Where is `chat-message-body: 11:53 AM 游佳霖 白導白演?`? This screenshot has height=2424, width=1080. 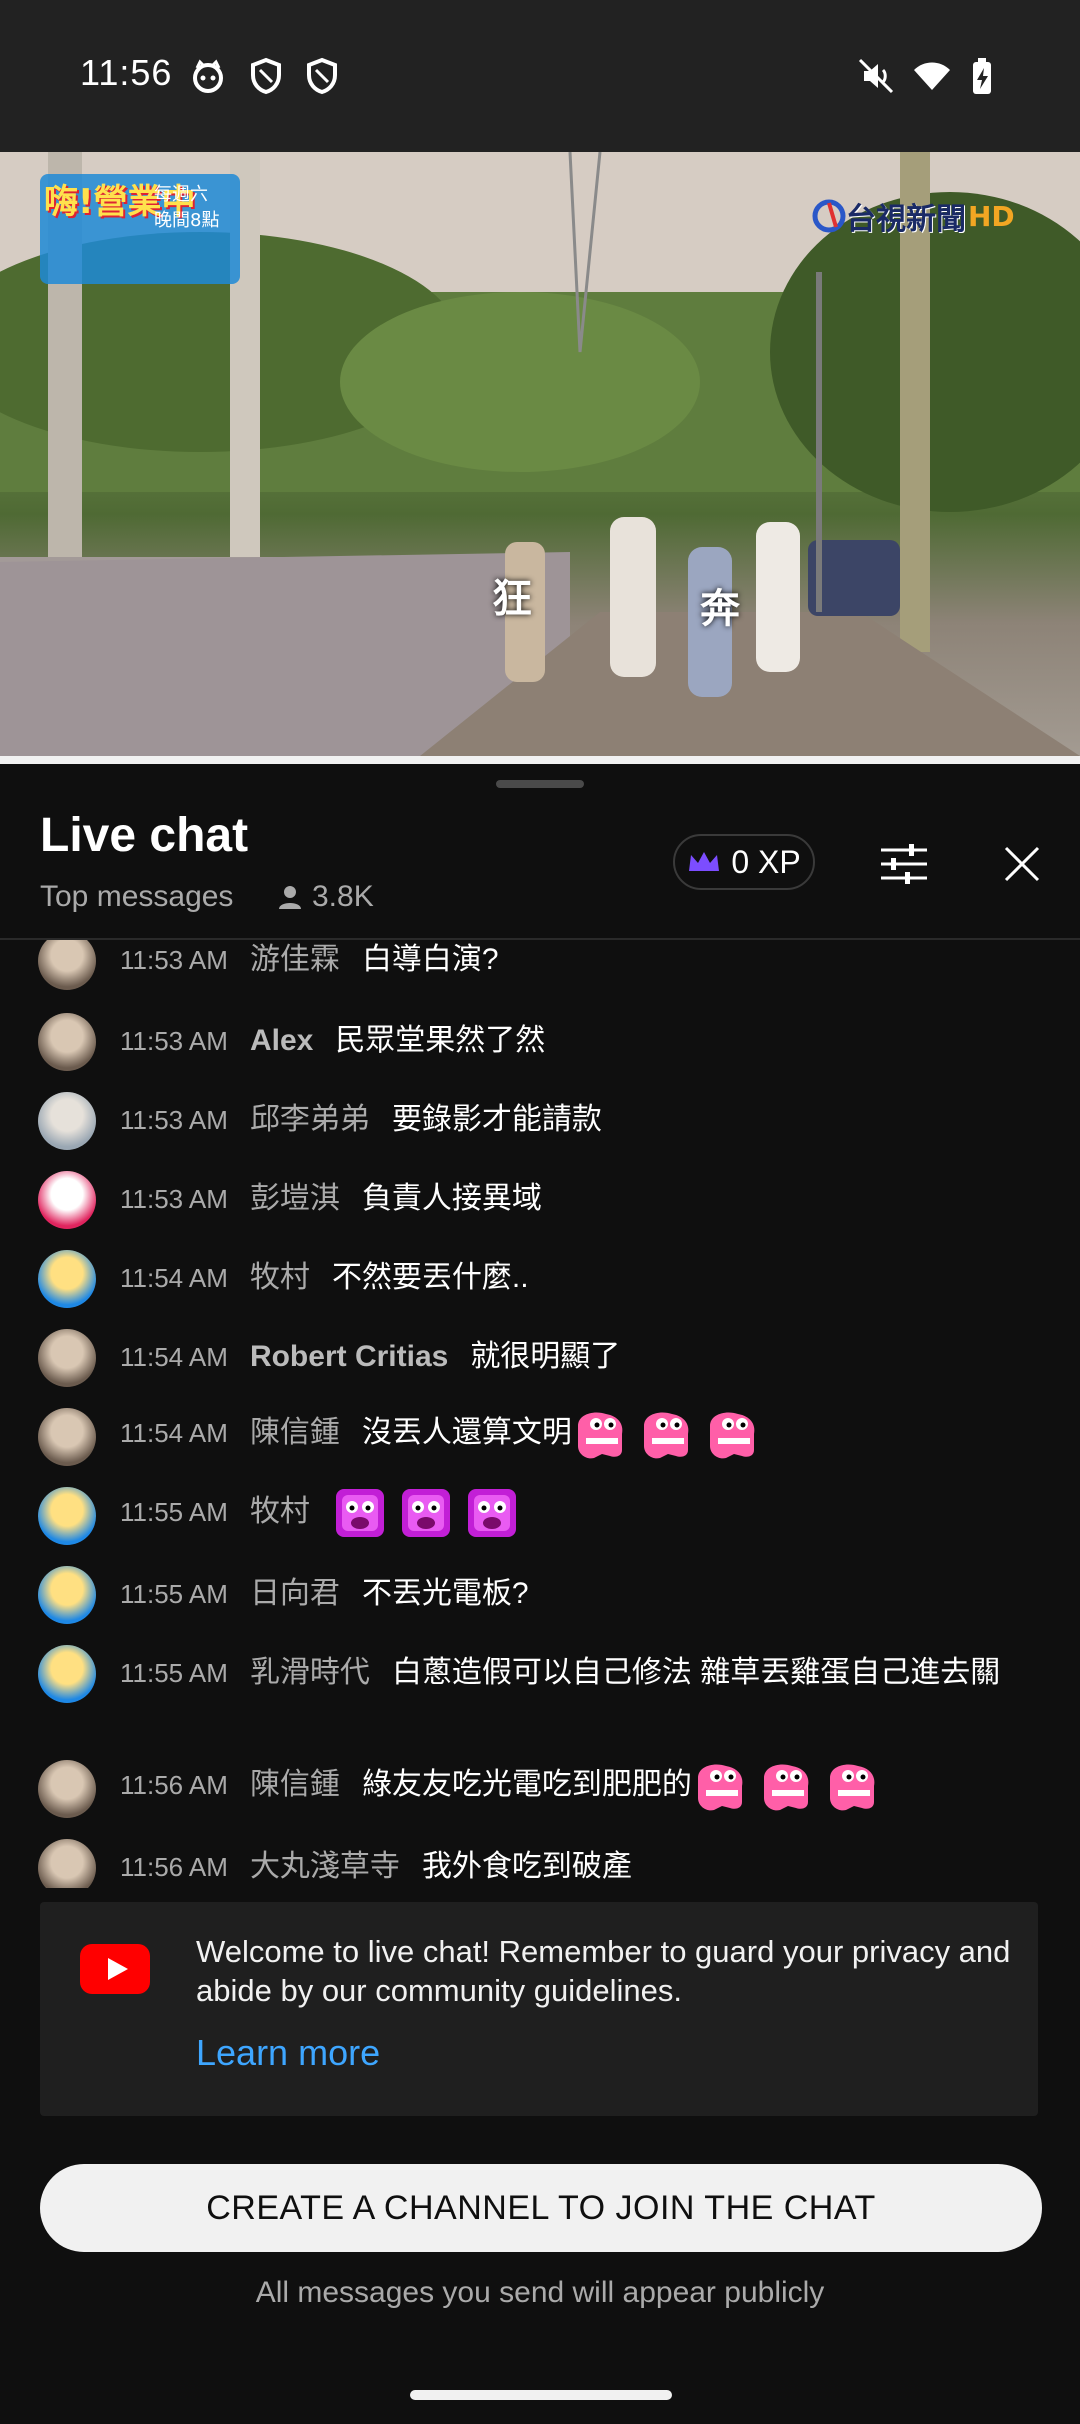 chat-message-body: 11:53 AM 游佳霖 白導白演? is located at coordinates (580, 960).